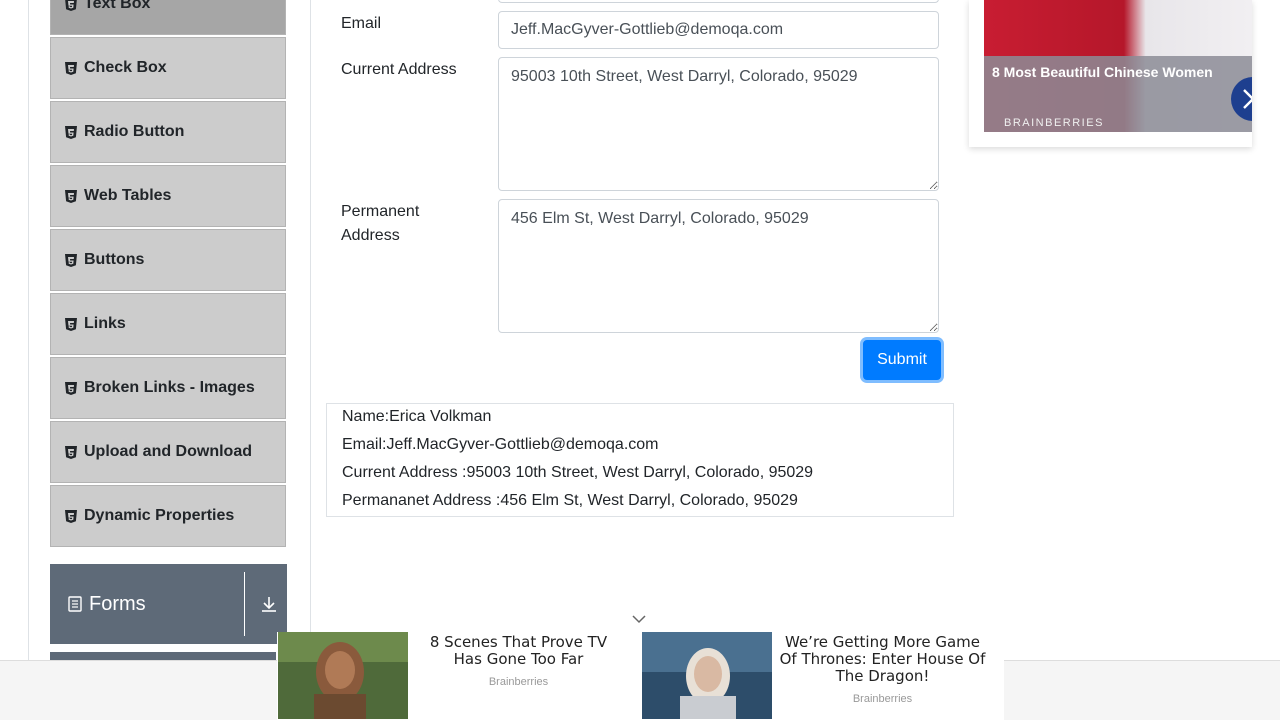  I want to click on sidebar-group-forms: Forms, so click(168, 604).